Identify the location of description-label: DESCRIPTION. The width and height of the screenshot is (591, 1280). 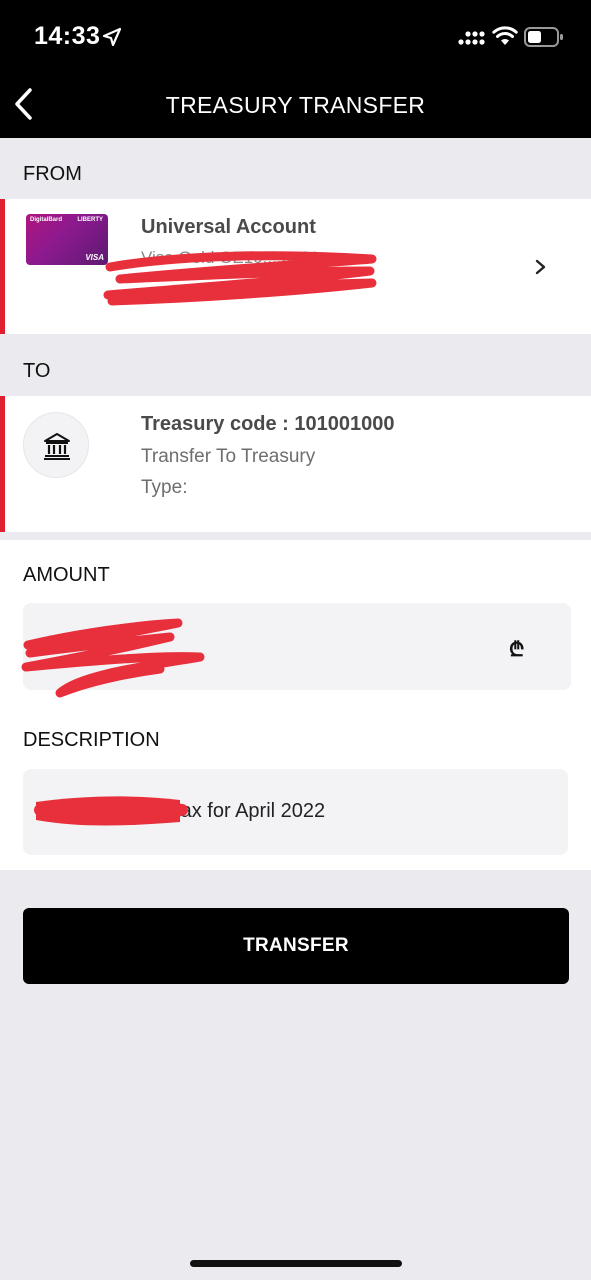
(91, 740).